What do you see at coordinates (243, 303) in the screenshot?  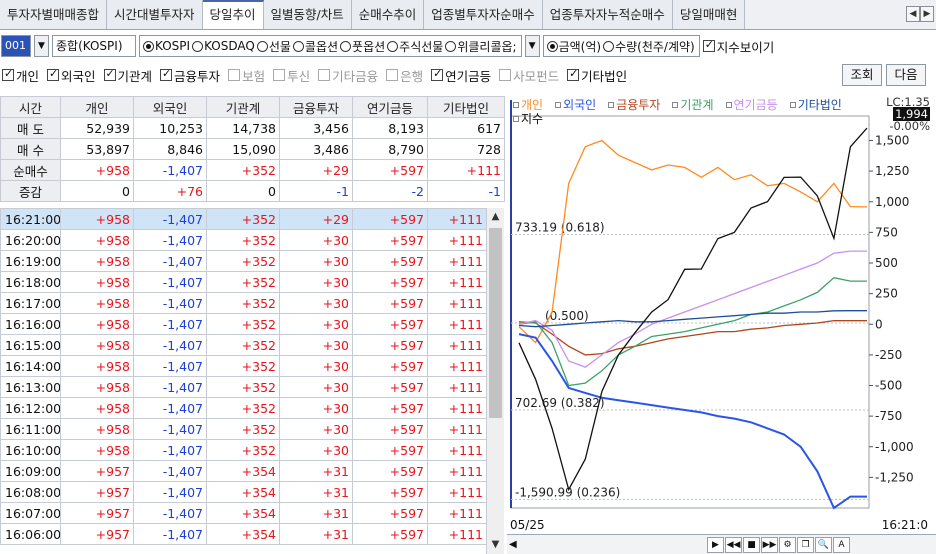 I see `table-row: 16:17:00 +958 -1,407 +352 +30 +597 +111` at bounding box center [243, 303].